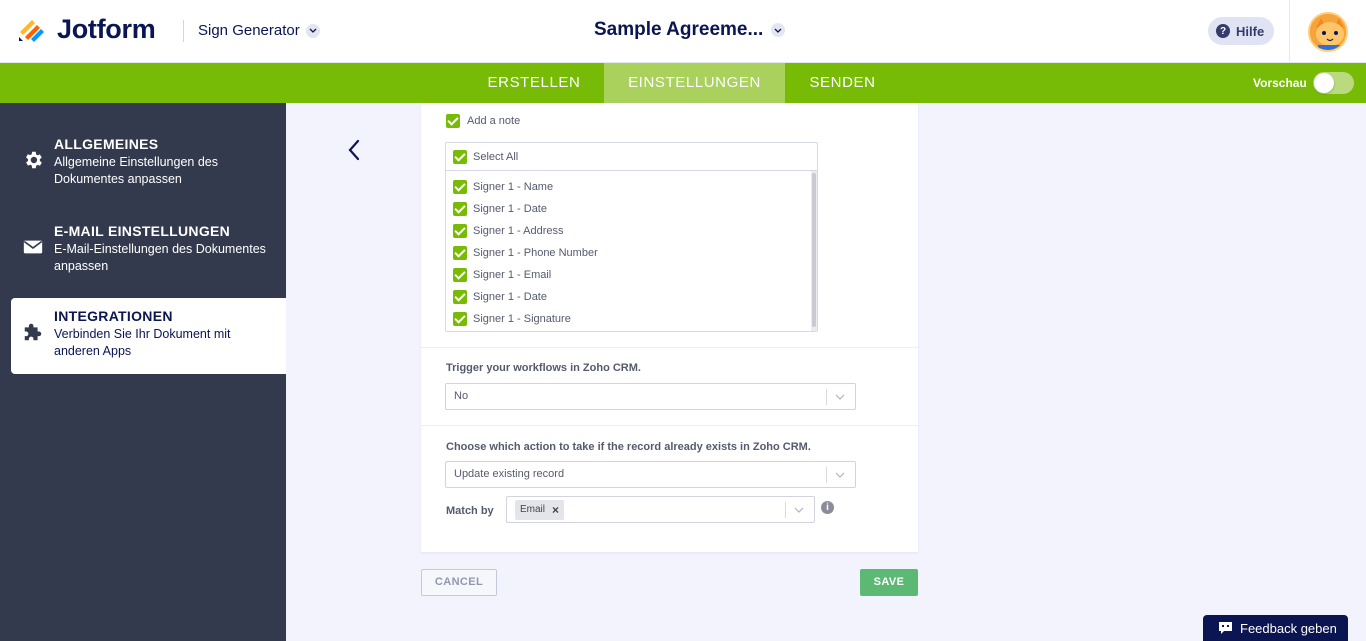 This screenshot has width=1366, height=641. I want to click on preview-label: Vorschau, so click(1280, 83).